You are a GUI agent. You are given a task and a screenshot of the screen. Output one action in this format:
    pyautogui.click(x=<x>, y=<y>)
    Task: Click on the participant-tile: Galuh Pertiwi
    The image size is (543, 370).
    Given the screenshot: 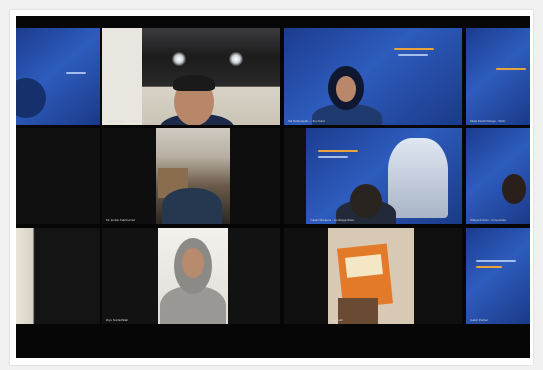 What is the action you would take?
    pyautogui.click(x=498, y=276)
    